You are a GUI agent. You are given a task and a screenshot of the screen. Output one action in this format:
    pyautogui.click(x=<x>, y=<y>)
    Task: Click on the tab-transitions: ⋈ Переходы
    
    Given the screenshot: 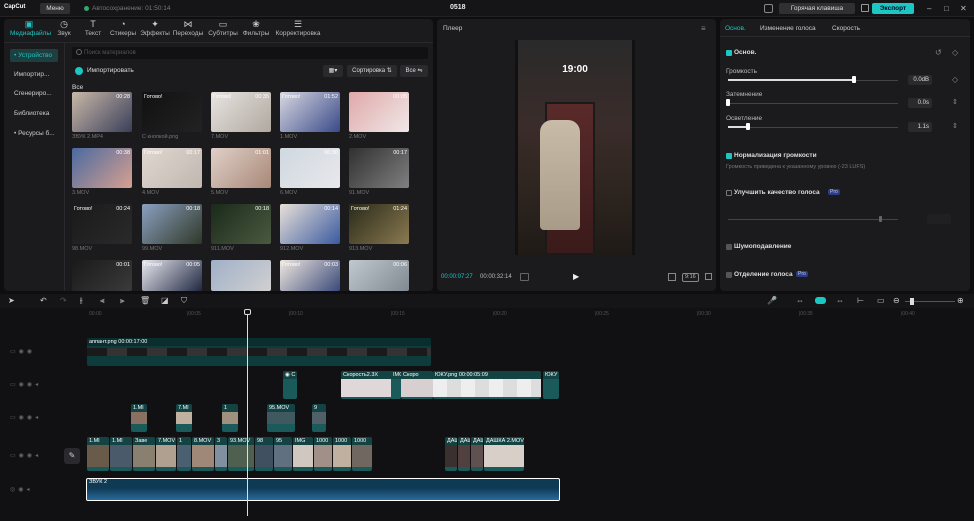 What is the action you would take?
    pyautogui.click(x=188, y=28)
    